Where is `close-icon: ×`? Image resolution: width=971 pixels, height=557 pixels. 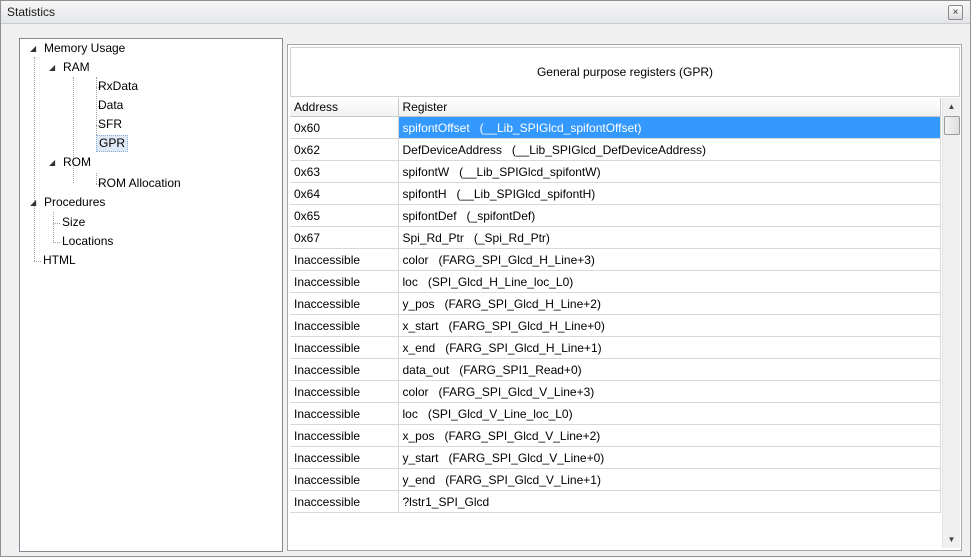 close-icon: × is located at coordinates (955, 12).